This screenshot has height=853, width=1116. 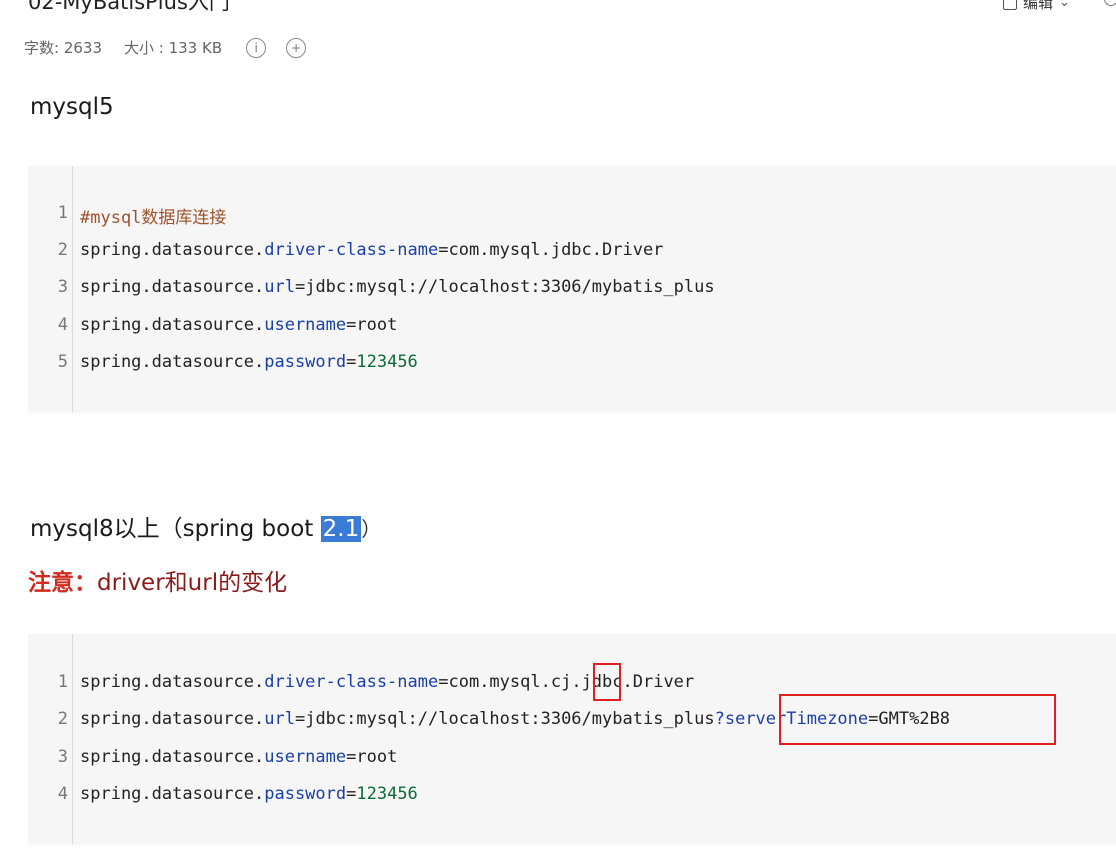 What do you see at coordinates (158, 583) in the screenshot?
I see `note-text: 注意：driver和url的变化` at bounding box center [158, 583].